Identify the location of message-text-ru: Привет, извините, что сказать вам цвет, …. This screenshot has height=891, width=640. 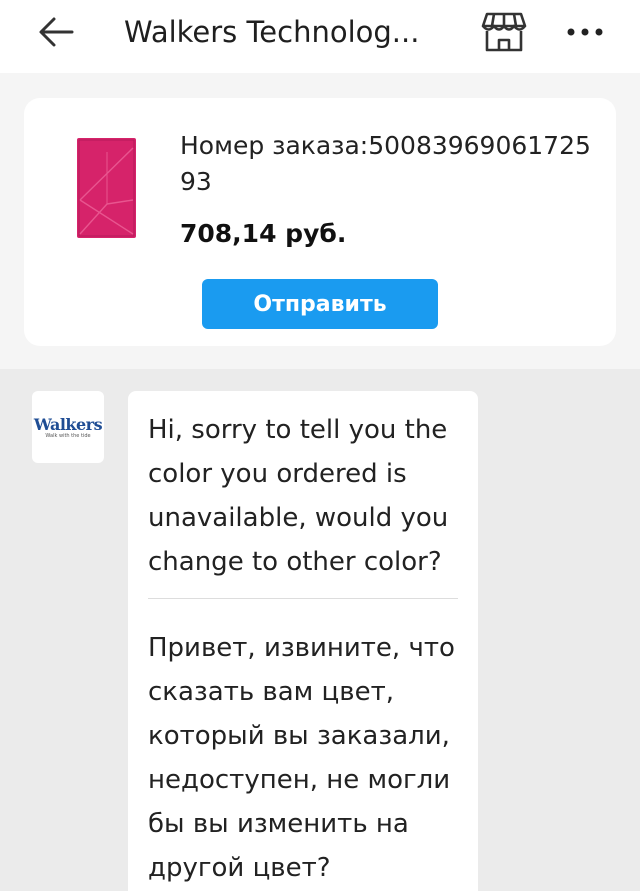
(301, 758).